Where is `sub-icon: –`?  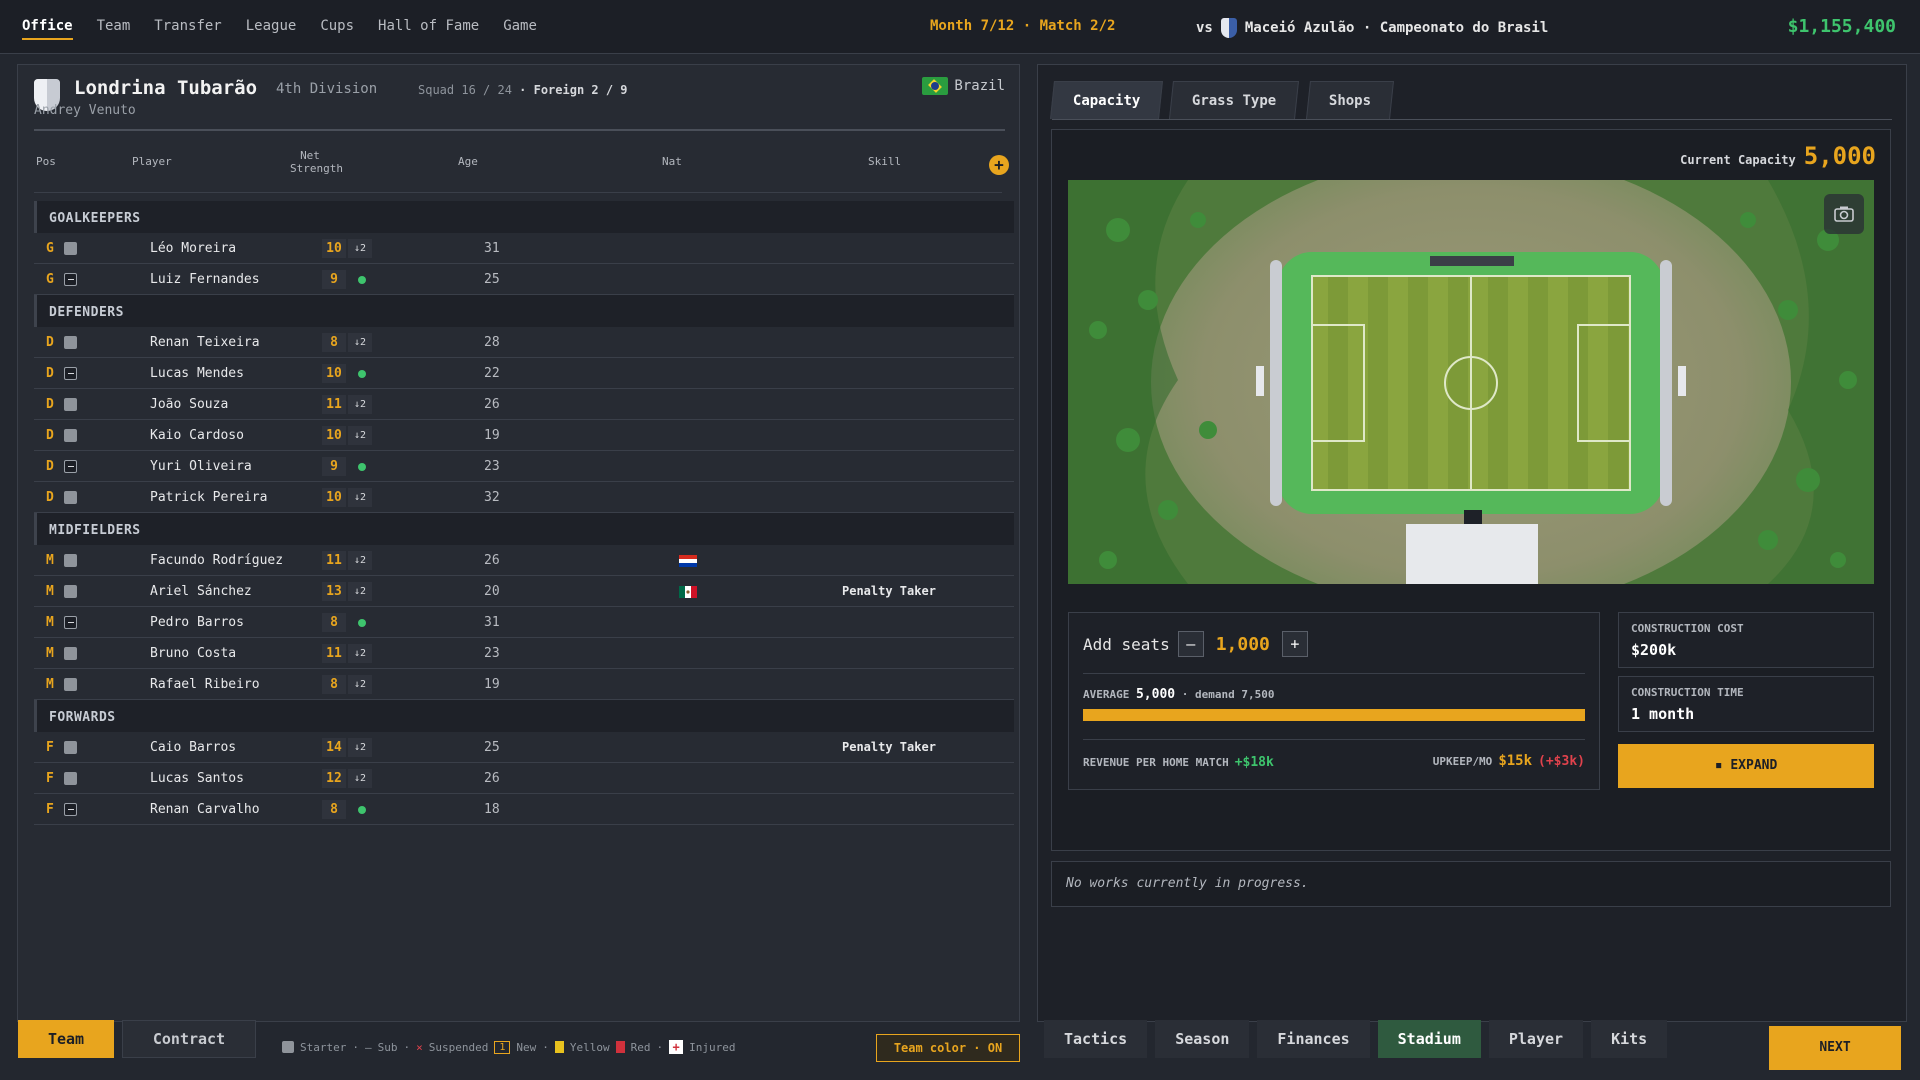 sub-icon: – is located at coordinates (368, 1047).